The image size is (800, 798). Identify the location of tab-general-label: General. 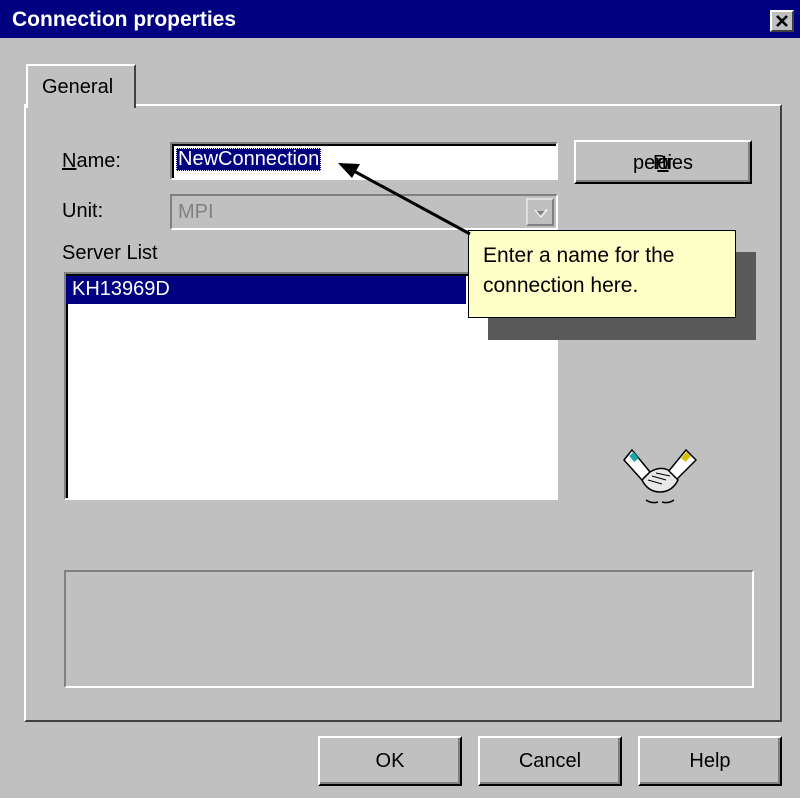
(78, 87).